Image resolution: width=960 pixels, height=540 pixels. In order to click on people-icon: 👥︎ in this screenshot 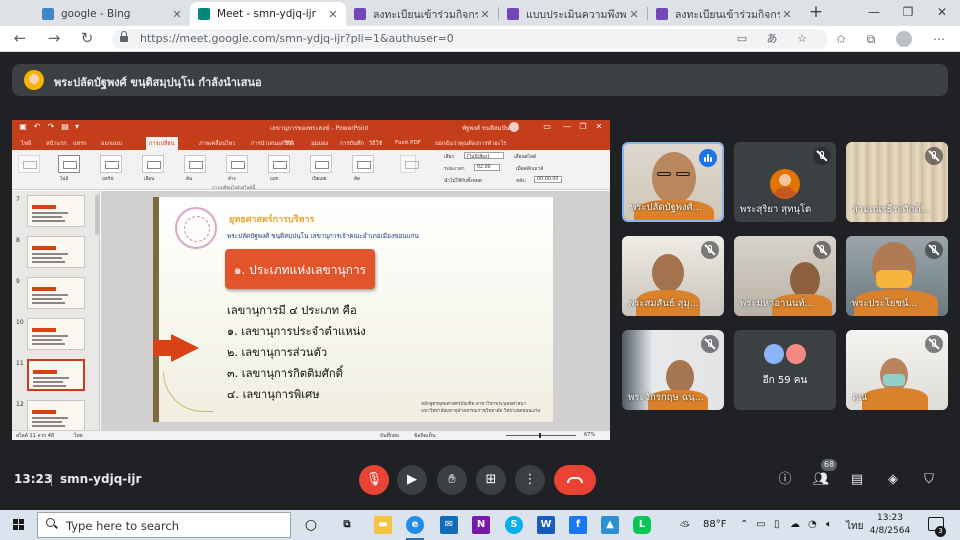, I will do `click(821, 480)`.